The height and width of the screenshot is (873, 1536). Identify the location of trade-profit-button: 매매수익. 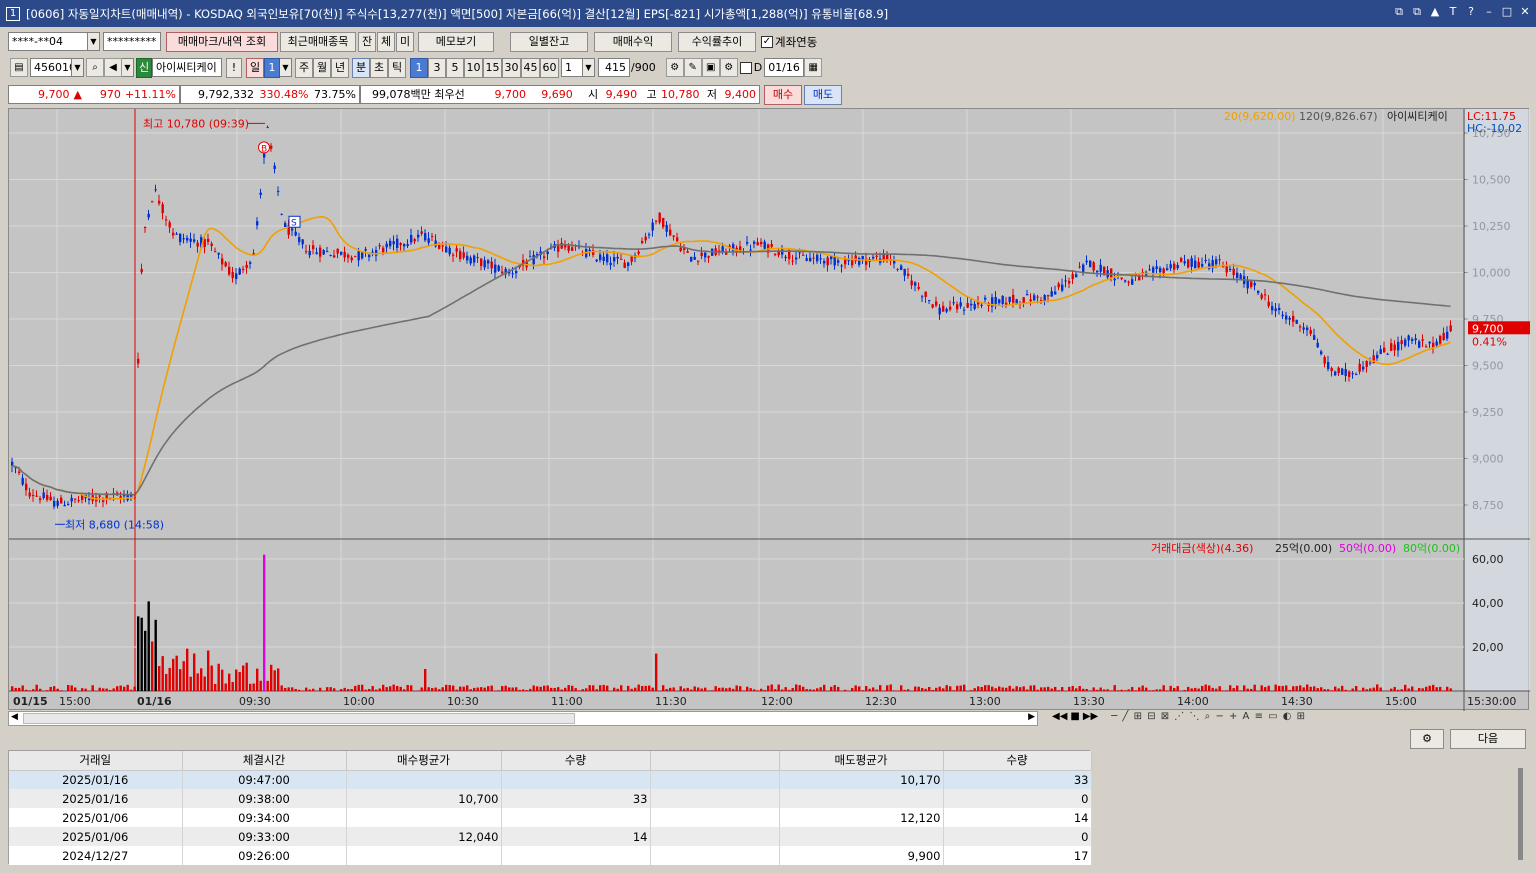
(633, 41).